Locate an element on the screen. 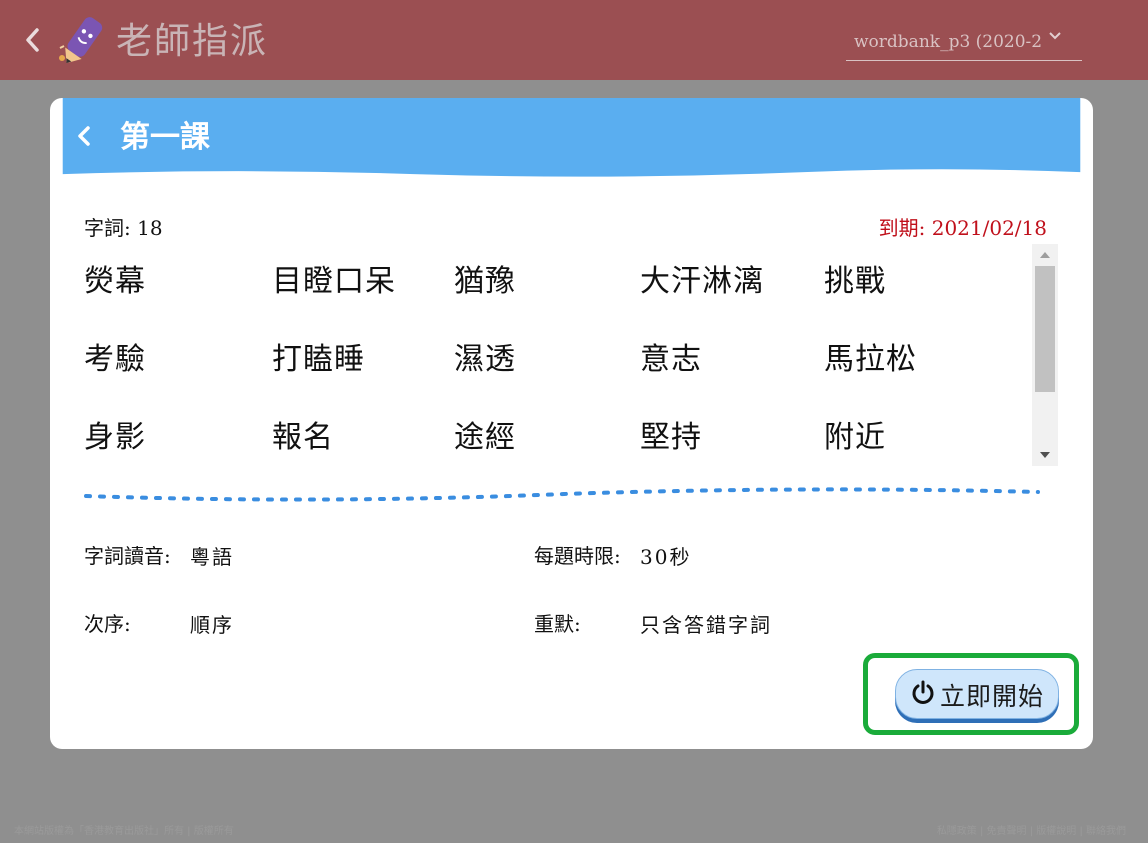  scroll-up-arrow-icon is located at coordinates (1045, 255).